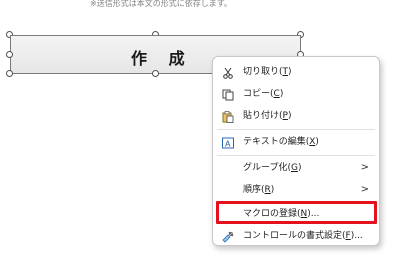 This screenshot has width=400, height=258. I want to click on text-edit-icon: A, so click(228, 142).